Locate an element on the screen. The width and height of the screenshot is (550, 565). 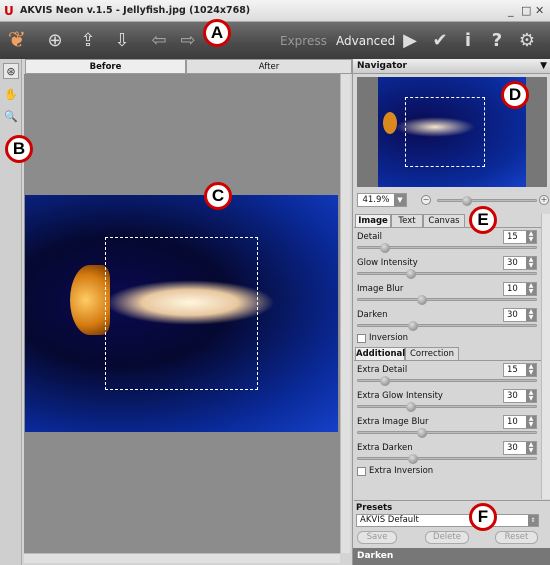
extra-param-value: 30 is located at coordinates (512, 448).